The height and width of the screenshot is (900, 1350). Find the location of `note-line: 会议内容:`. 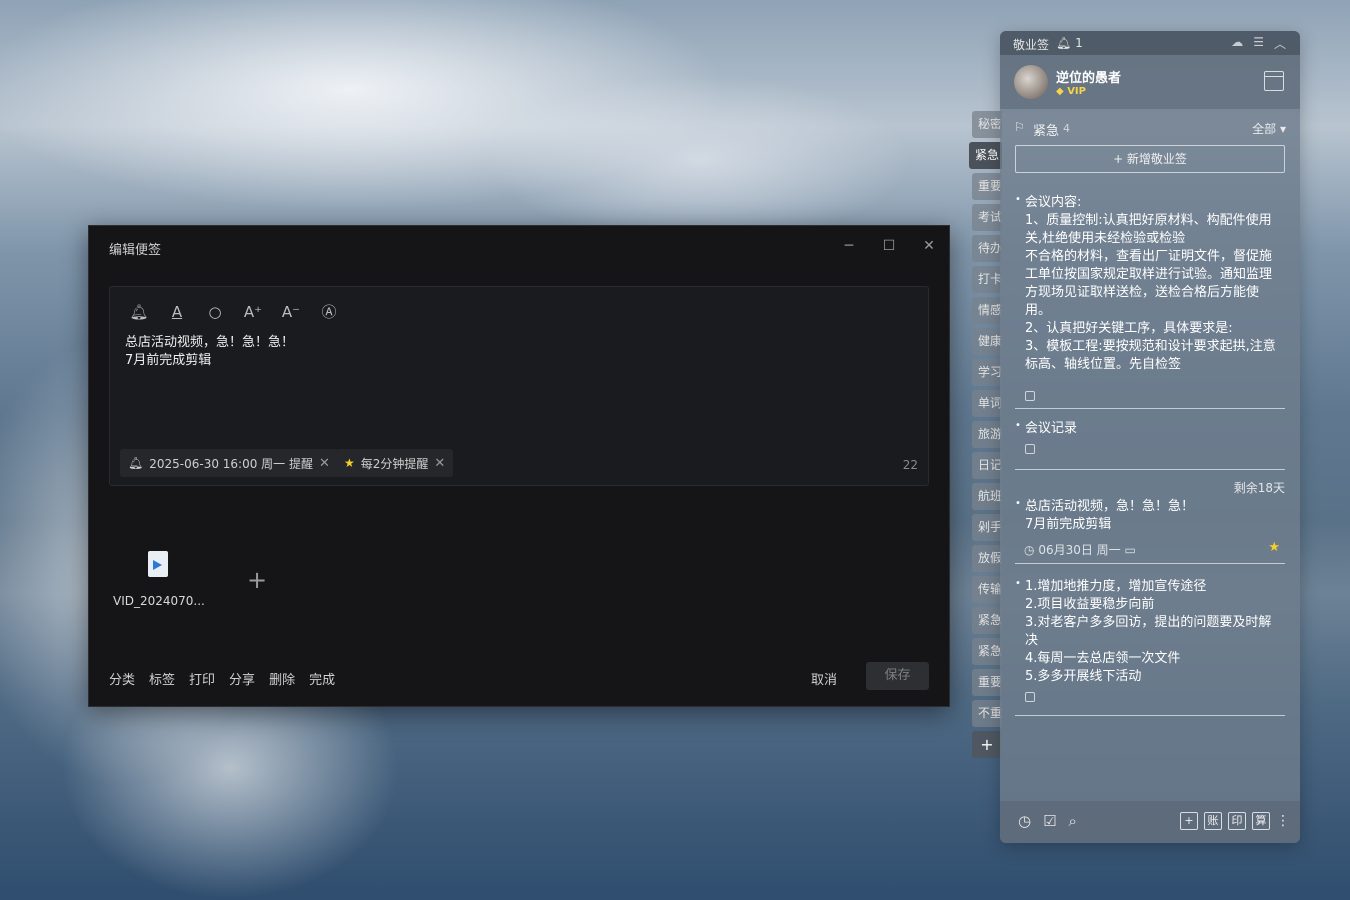

note-line: 会议内容: is located at coordinates (1053, 202).